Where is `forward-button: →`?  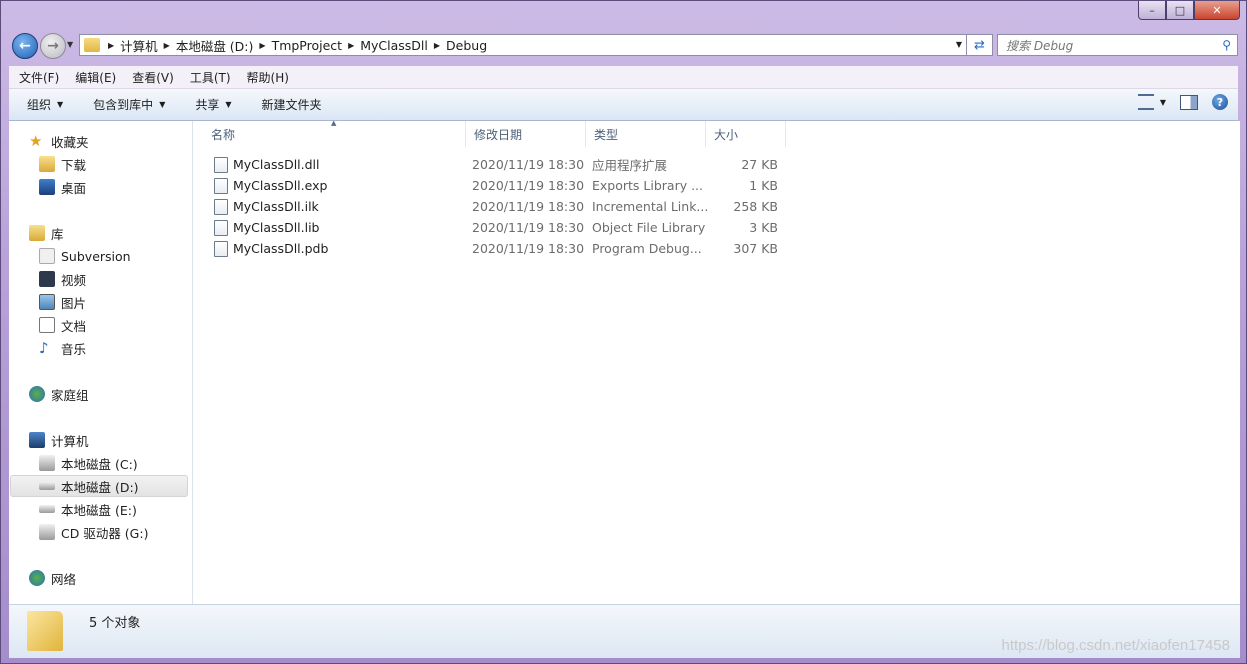 forward-button: → is located at coordinates (53, 46).